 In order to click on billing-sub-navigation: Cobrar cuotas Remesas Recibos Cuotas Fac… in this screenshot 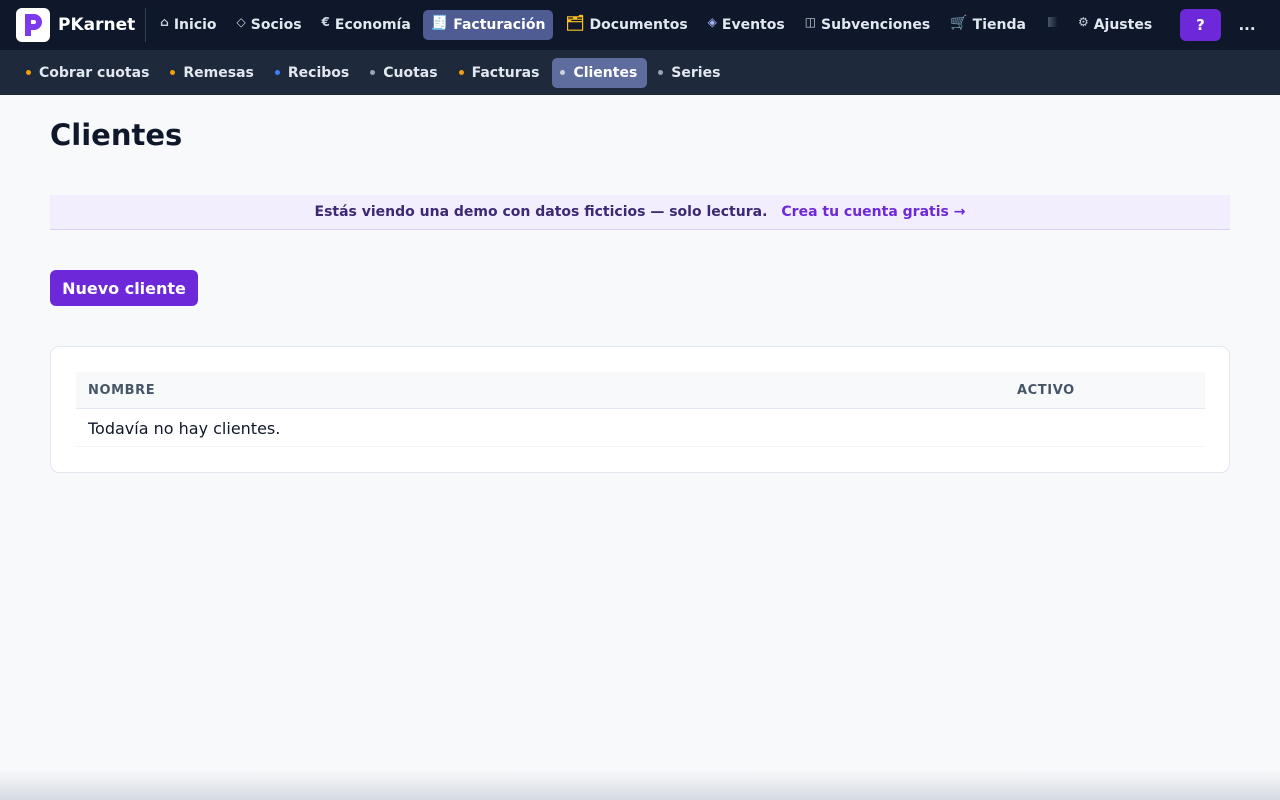, I will do `click(640, 72)`.